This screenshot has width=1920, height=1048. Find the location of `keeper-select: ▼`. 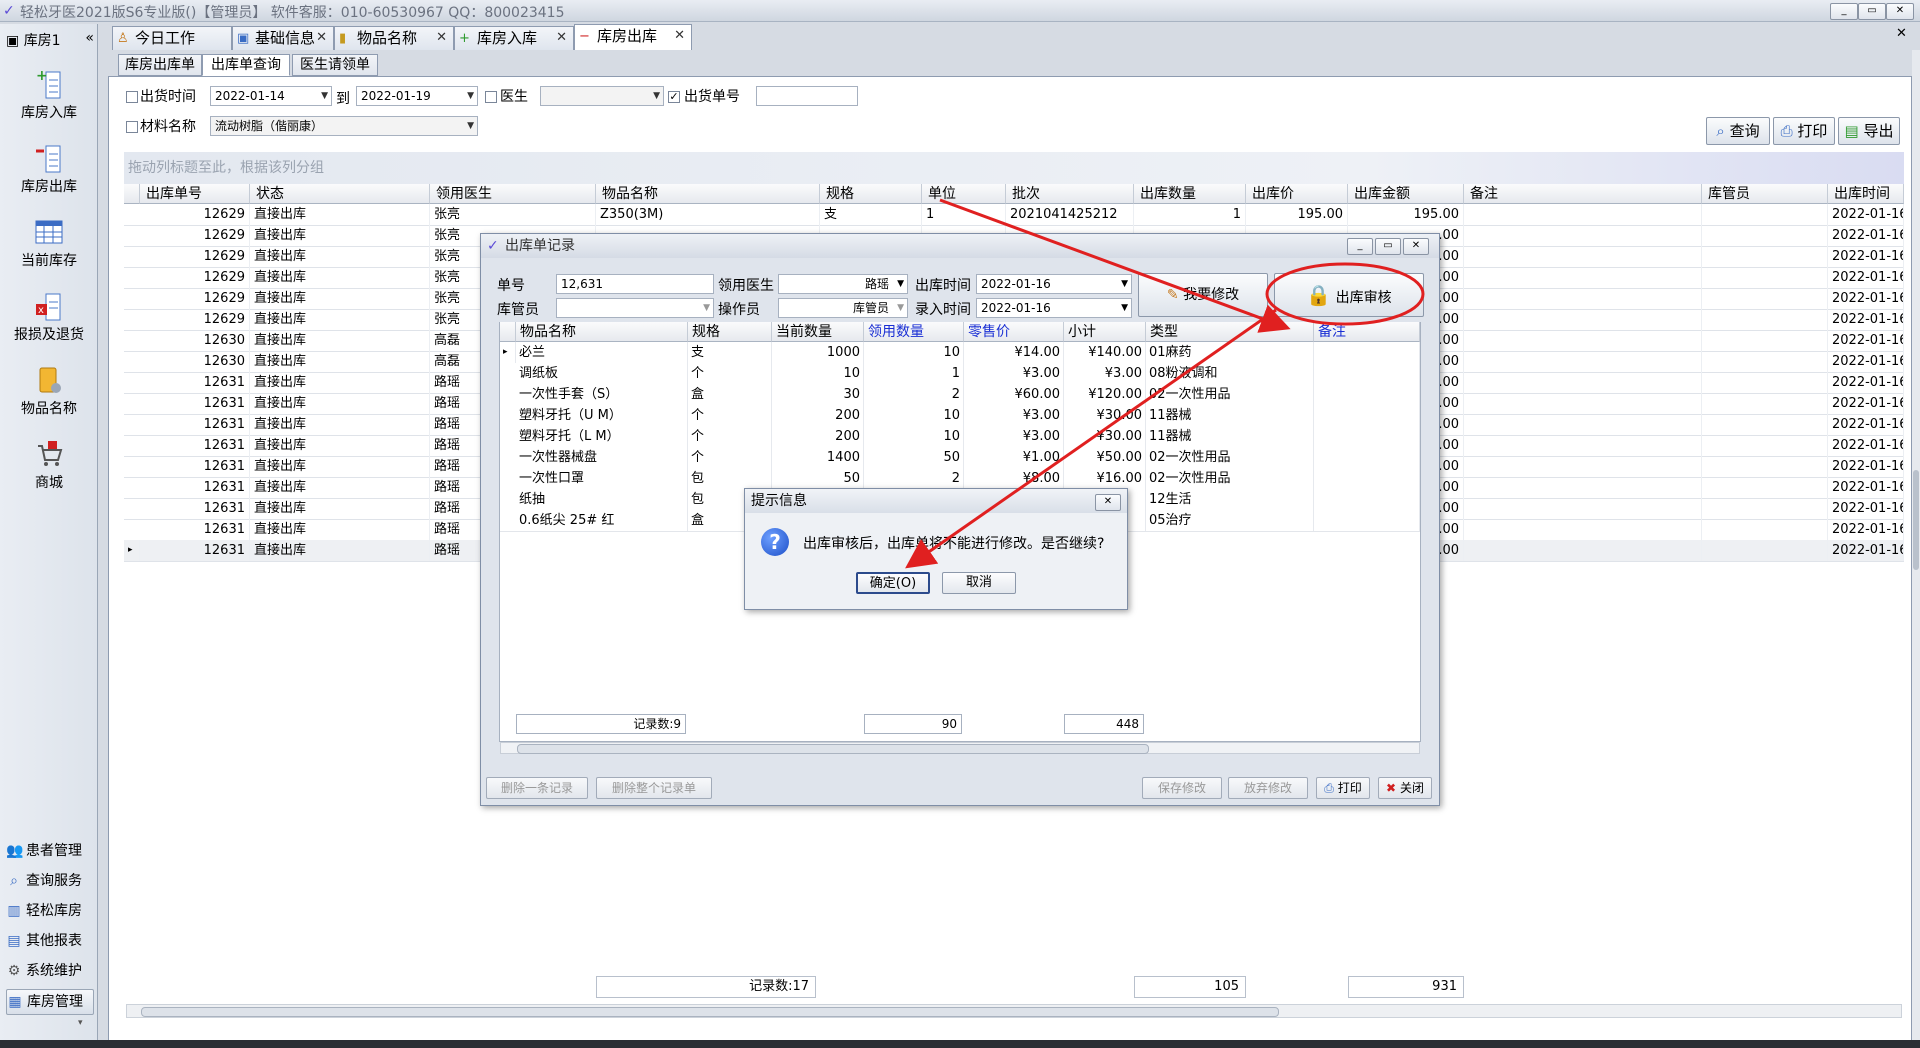

keeper-select: ▼ is located at coordinates (635, 308).